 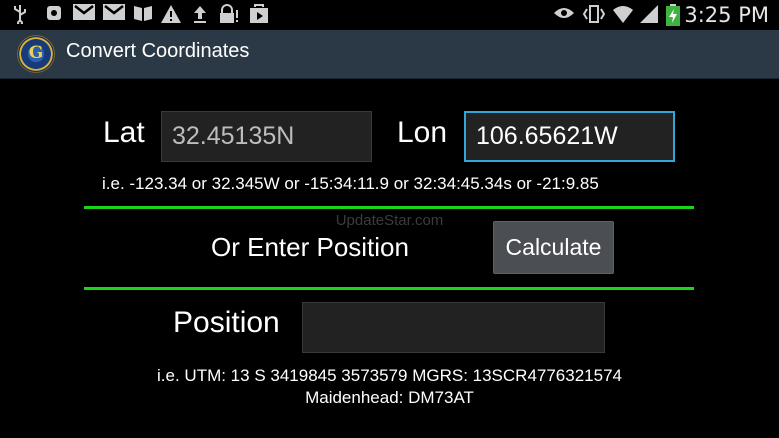 I want to click on record-icon, so click(x=54, y=15).